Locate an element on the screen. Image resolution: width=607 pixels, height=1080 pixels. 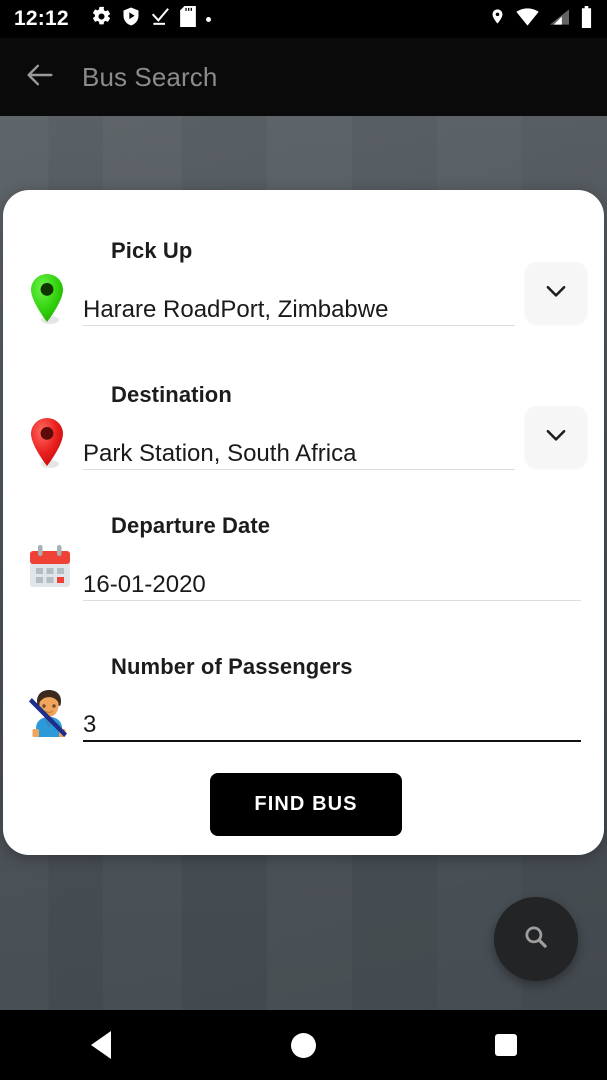
passengers-field-group: Number of Passengers 3 is located at coordinates (303, 698).